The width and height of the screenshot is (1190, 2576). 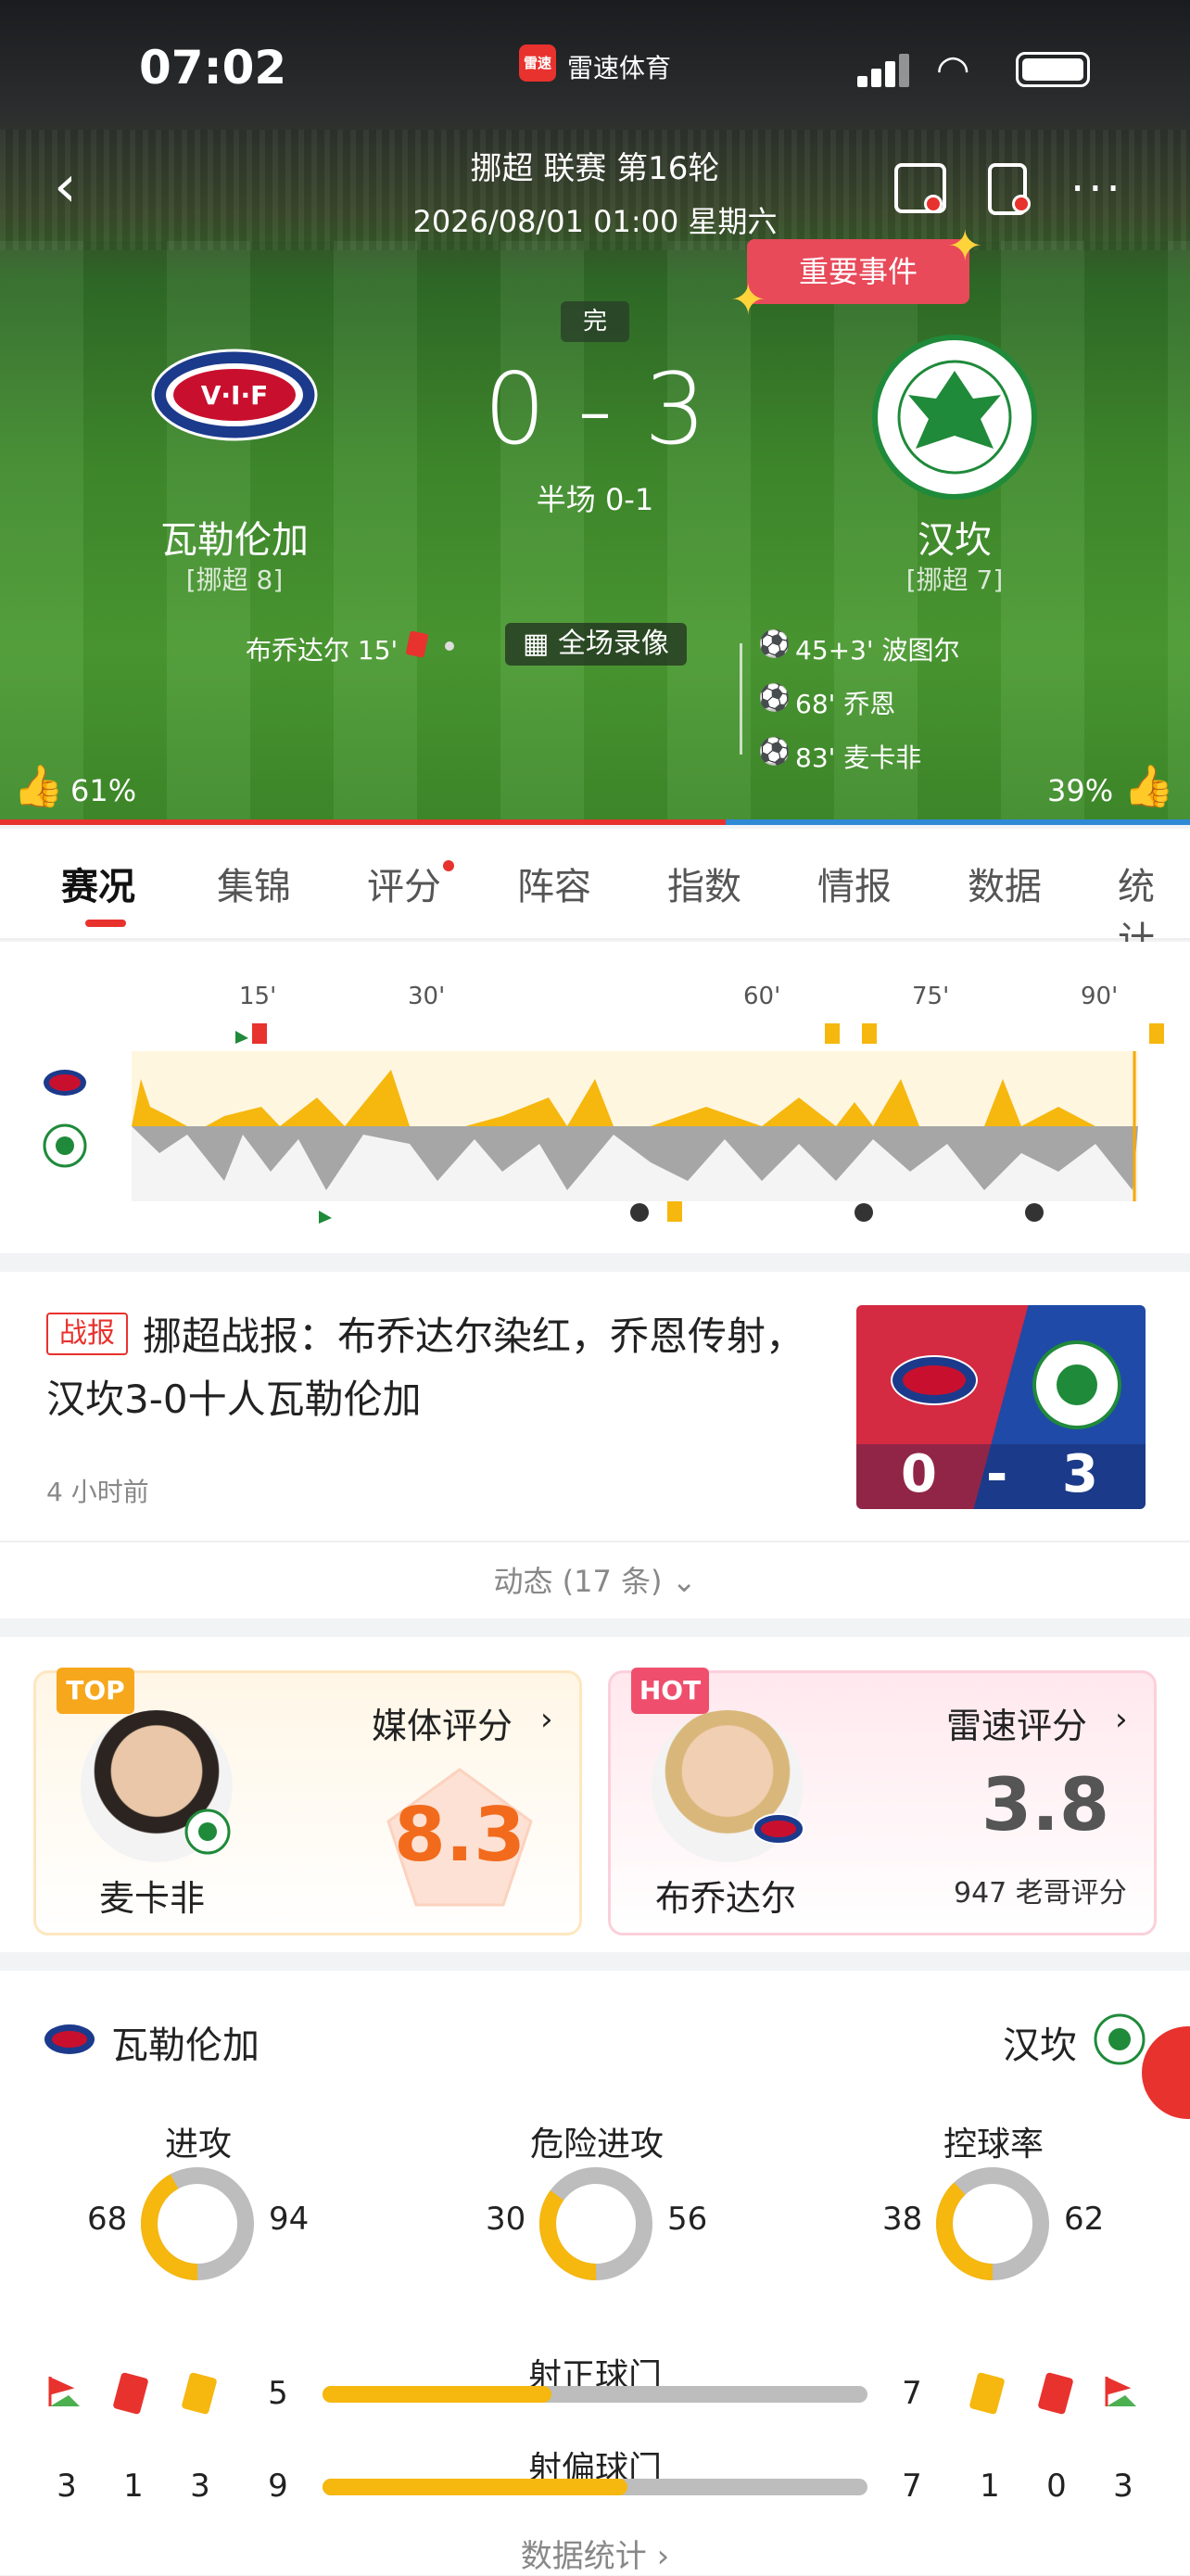 I want to click on ring-label: 进攻, so click(x=198, y=2145).